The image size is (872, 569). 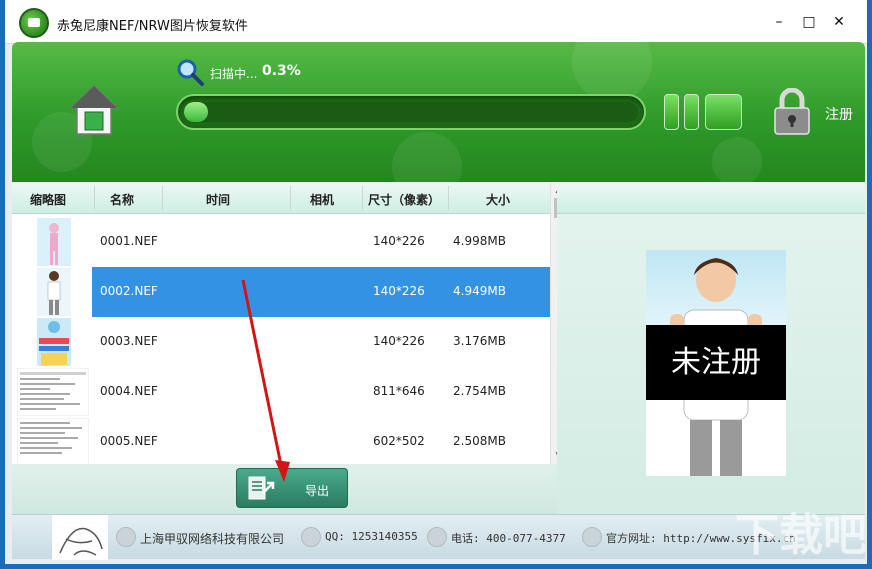 What do you see at coordinates (129, 291) in the screenshot?
I see `file-name: 0002.NEF` at bounding box center [129, 291].